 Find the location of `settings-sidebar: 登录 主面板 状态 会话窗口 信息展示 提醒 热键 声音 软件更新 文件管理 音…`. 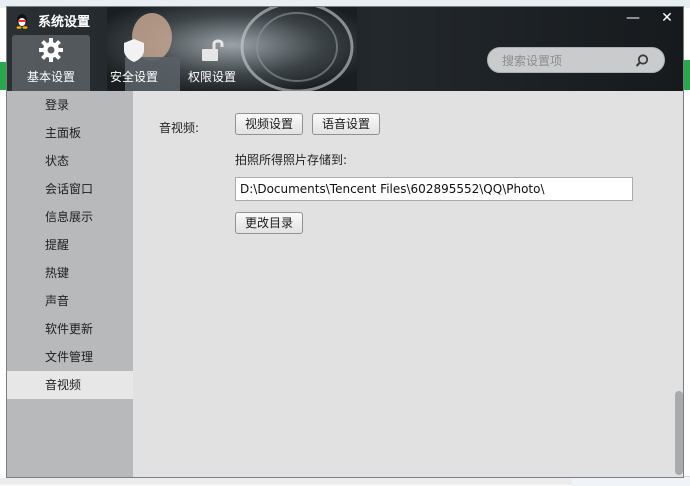

settings-sidebar: 登录 主面板 状态 会话窗口 信息展示 提醒 热键 声音 软件更新 文件管理 音… is located at coordinates (70, 284).